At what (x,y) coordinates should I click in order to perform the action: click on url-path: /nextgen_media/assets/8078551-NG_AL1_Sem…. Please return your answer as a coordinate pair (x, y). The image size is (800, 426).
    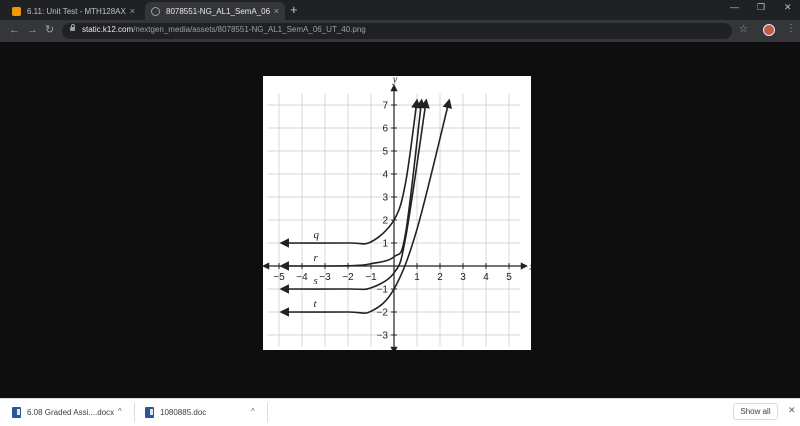
    Looking at the image, I should click on (249, 29).